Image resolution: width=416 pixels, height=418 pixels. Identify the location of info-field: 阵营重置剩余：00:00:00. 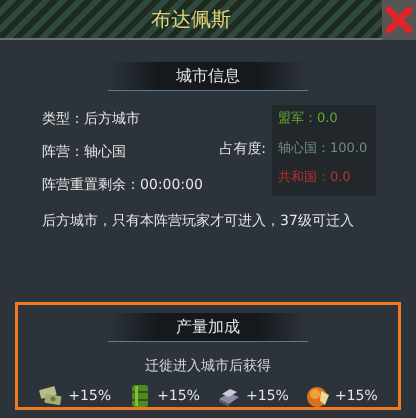
(127, 185).